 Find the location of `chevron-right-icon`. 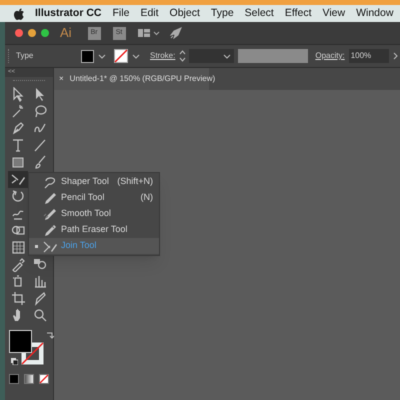

chevron-right-icon is located at coordinates (395, 56).